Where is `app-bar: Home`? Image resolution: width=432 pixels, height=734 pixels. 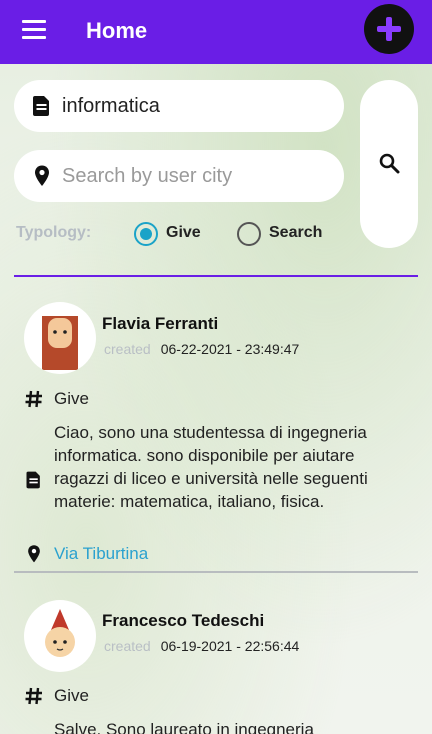
app-bar: Home is located at coordinates (216, 32).